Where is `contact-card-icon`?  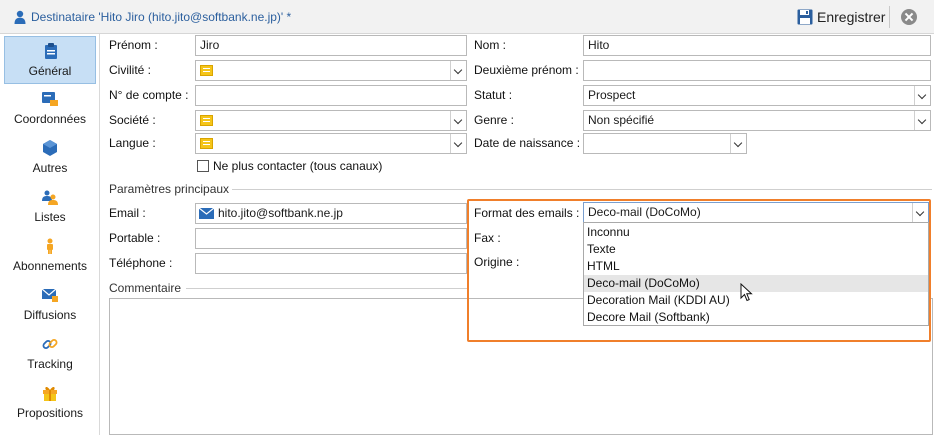 contact-card-icon is located at coordinates (50, 99).